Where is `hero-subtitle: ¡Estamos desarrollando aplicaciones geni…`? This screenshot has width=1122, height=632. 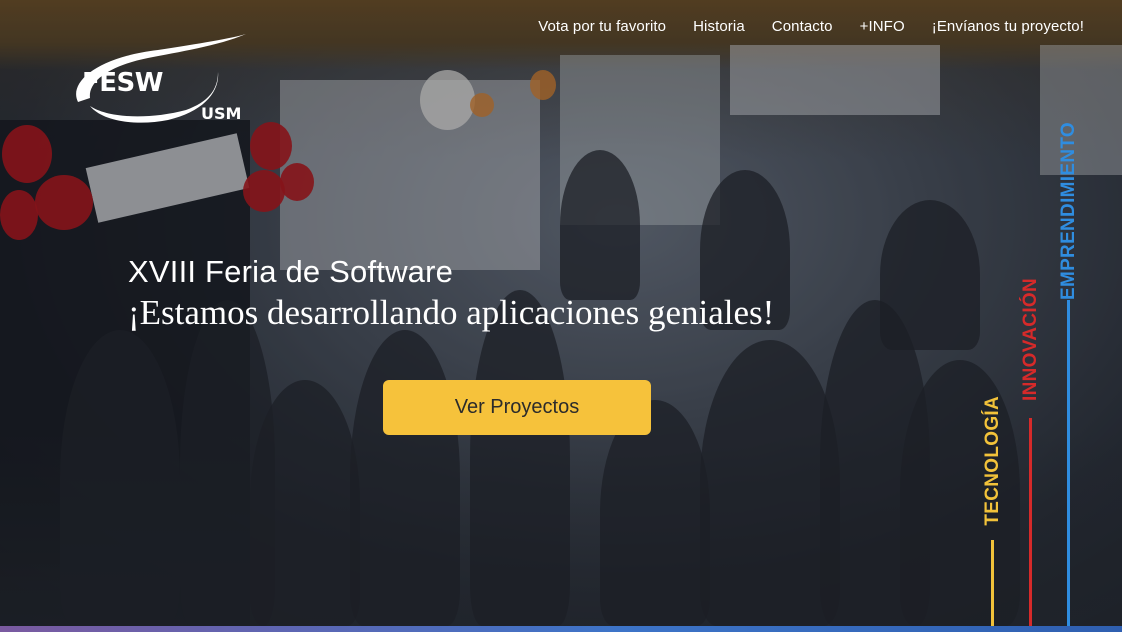 hero-subtitle: ¡Estamos desarrollando aplicaciones geni… is located at coordinates (451, 312).